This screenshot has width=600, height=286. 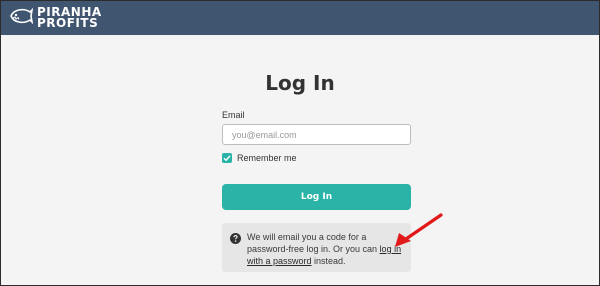 I want to click on email-field, so click(x=316, y=134).